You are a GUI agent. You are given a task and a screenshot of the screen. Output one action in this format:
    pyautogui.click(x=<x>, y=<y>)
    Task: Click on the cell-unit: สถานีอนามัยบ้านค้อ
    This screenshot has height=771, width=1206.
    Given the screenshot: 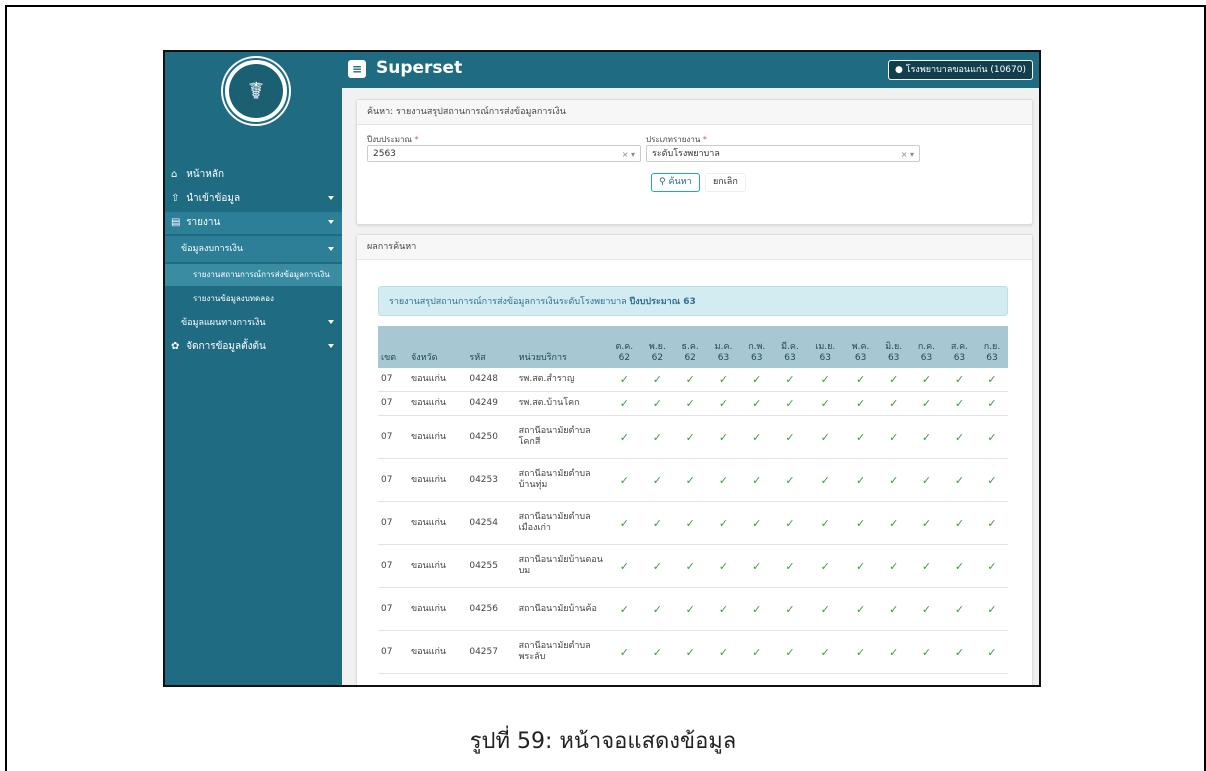 What is the action you would take?
    pyautogui.click(x=561, y=609)
    